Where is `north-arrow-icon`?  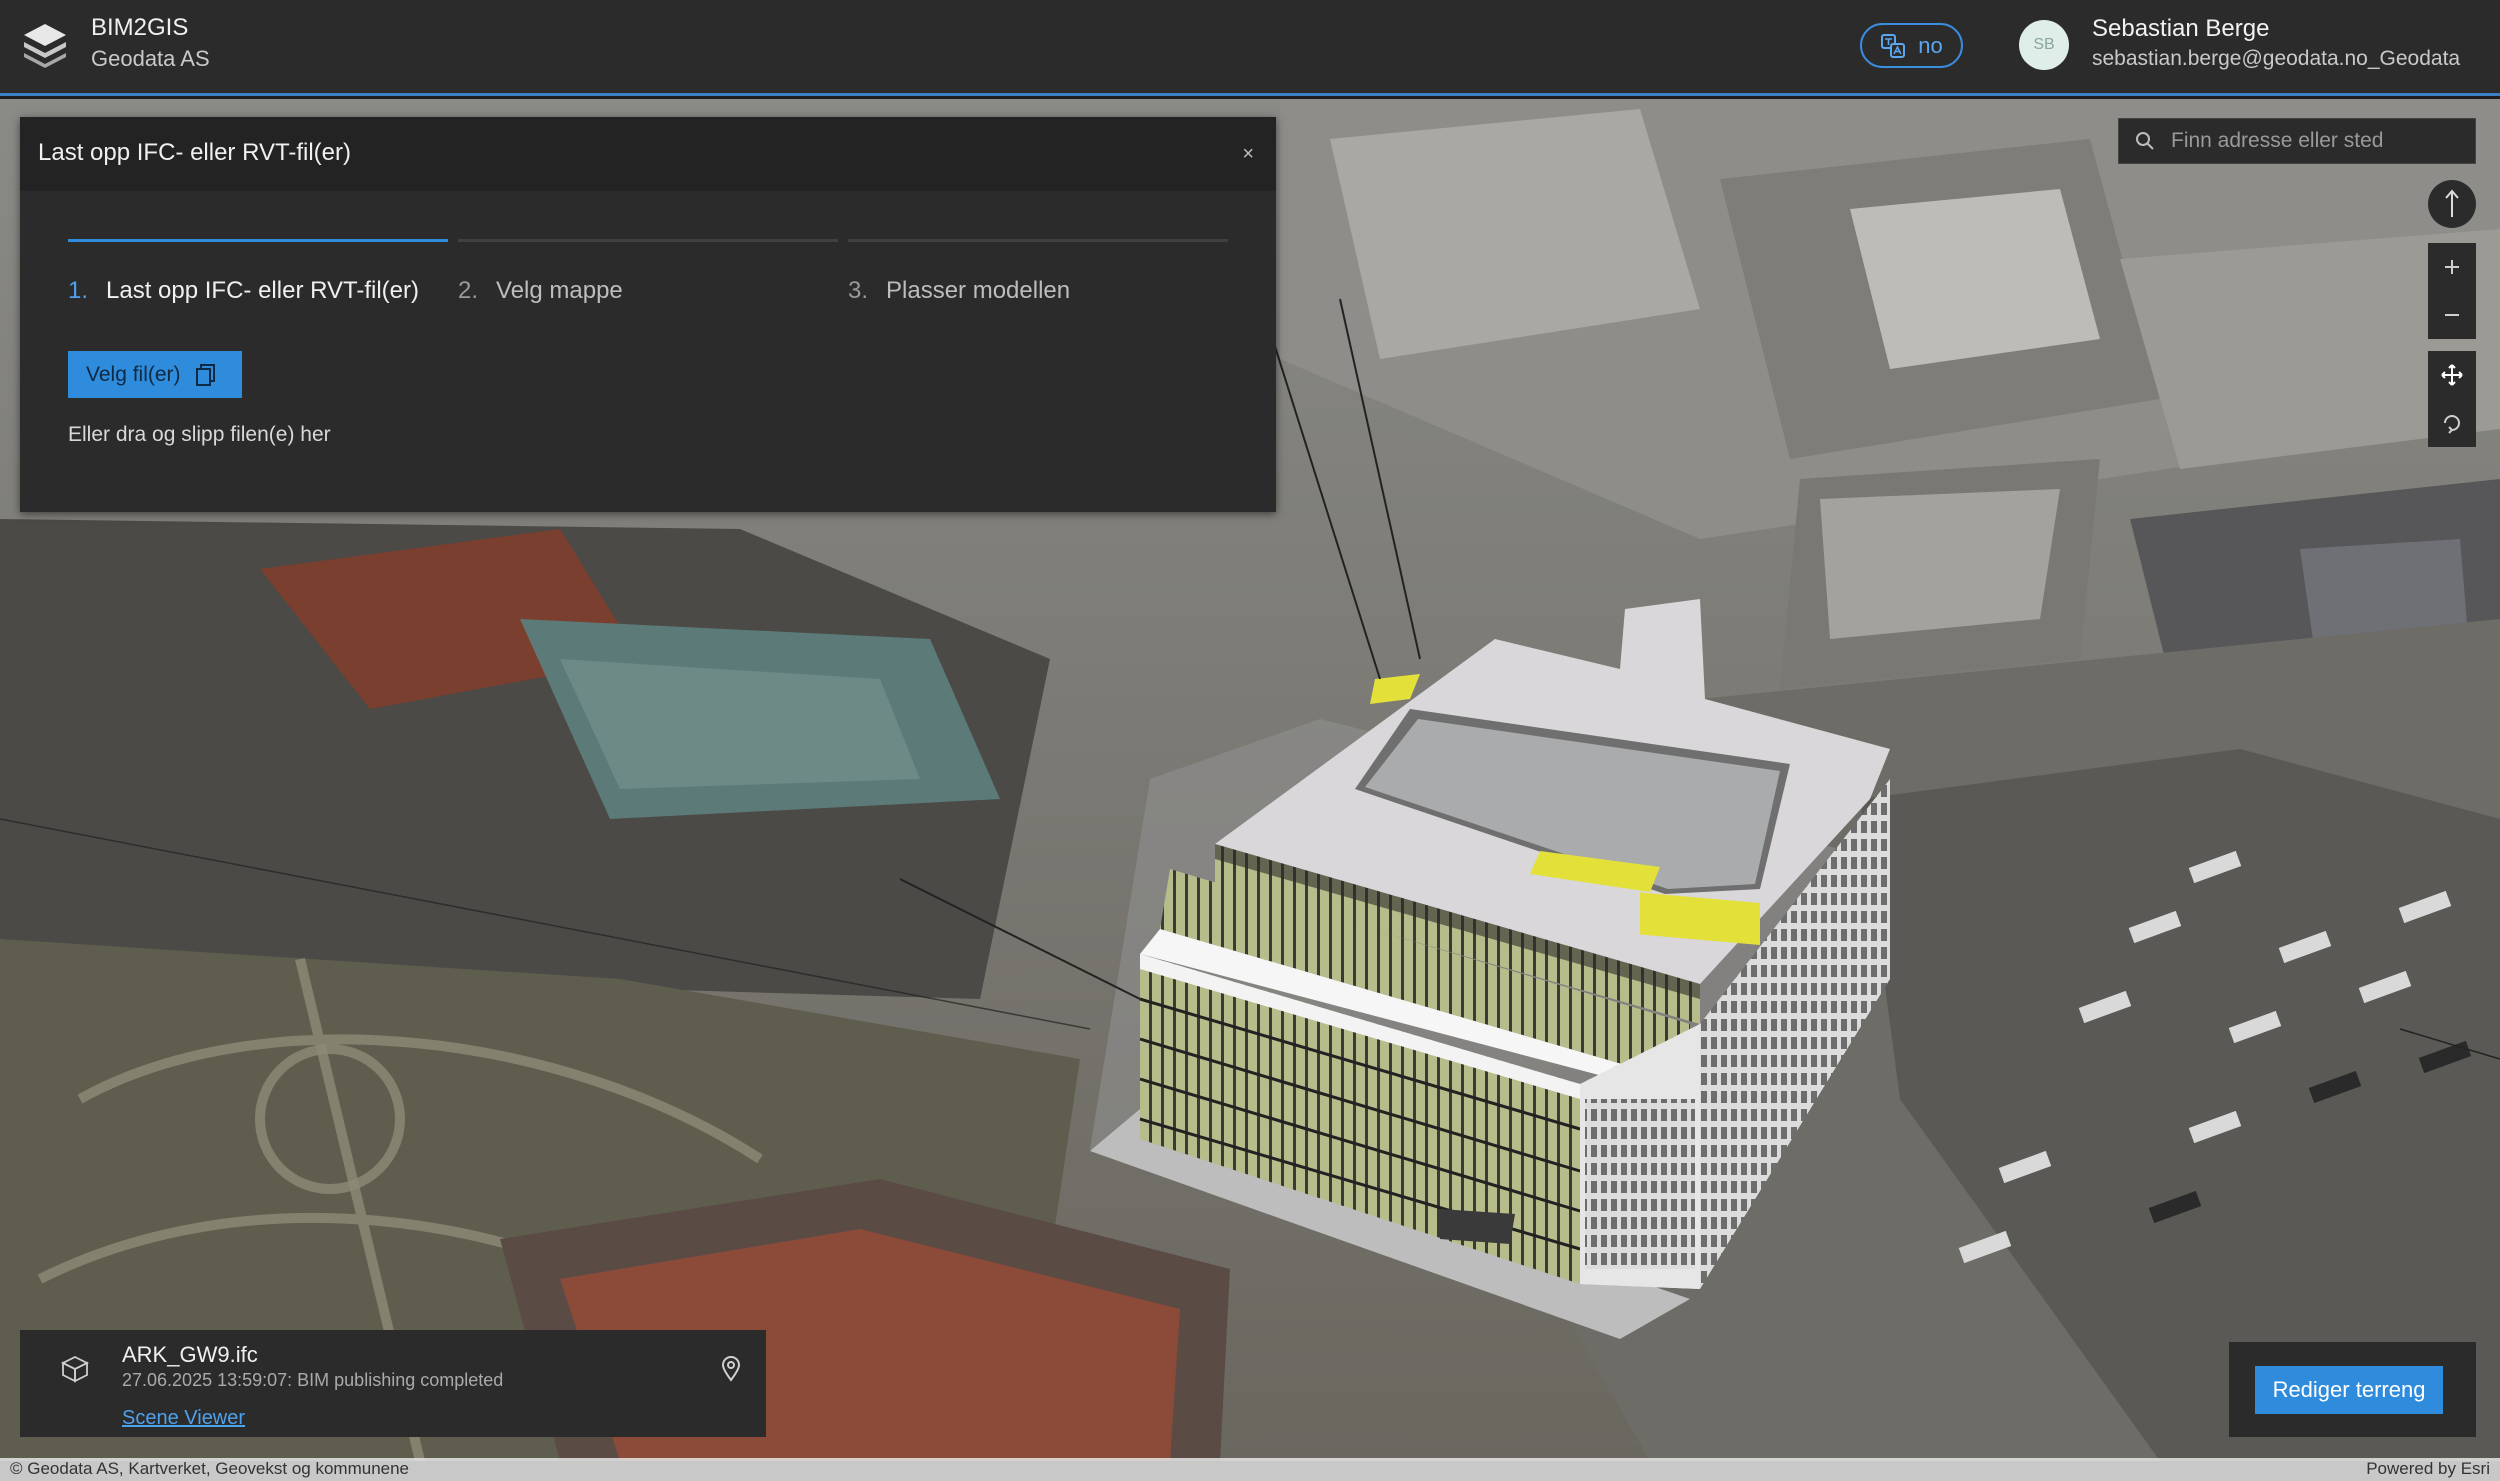
north-arrow-icon is located at coordinates (2452, 203).